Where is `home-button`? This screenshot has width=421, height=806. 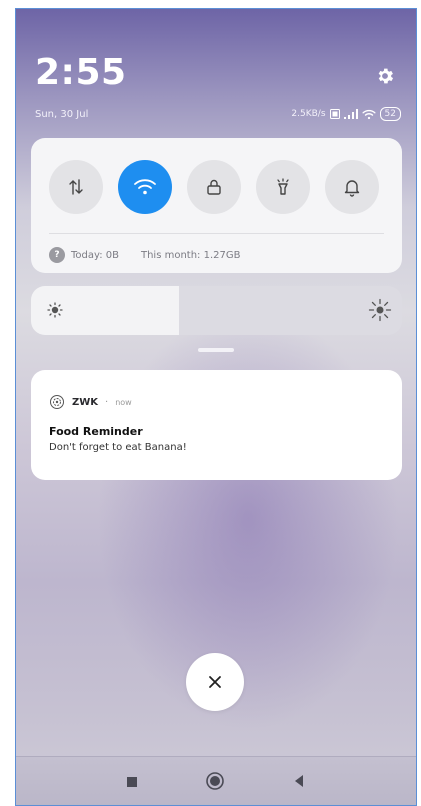 home-button is located at coordinates (215, 781).